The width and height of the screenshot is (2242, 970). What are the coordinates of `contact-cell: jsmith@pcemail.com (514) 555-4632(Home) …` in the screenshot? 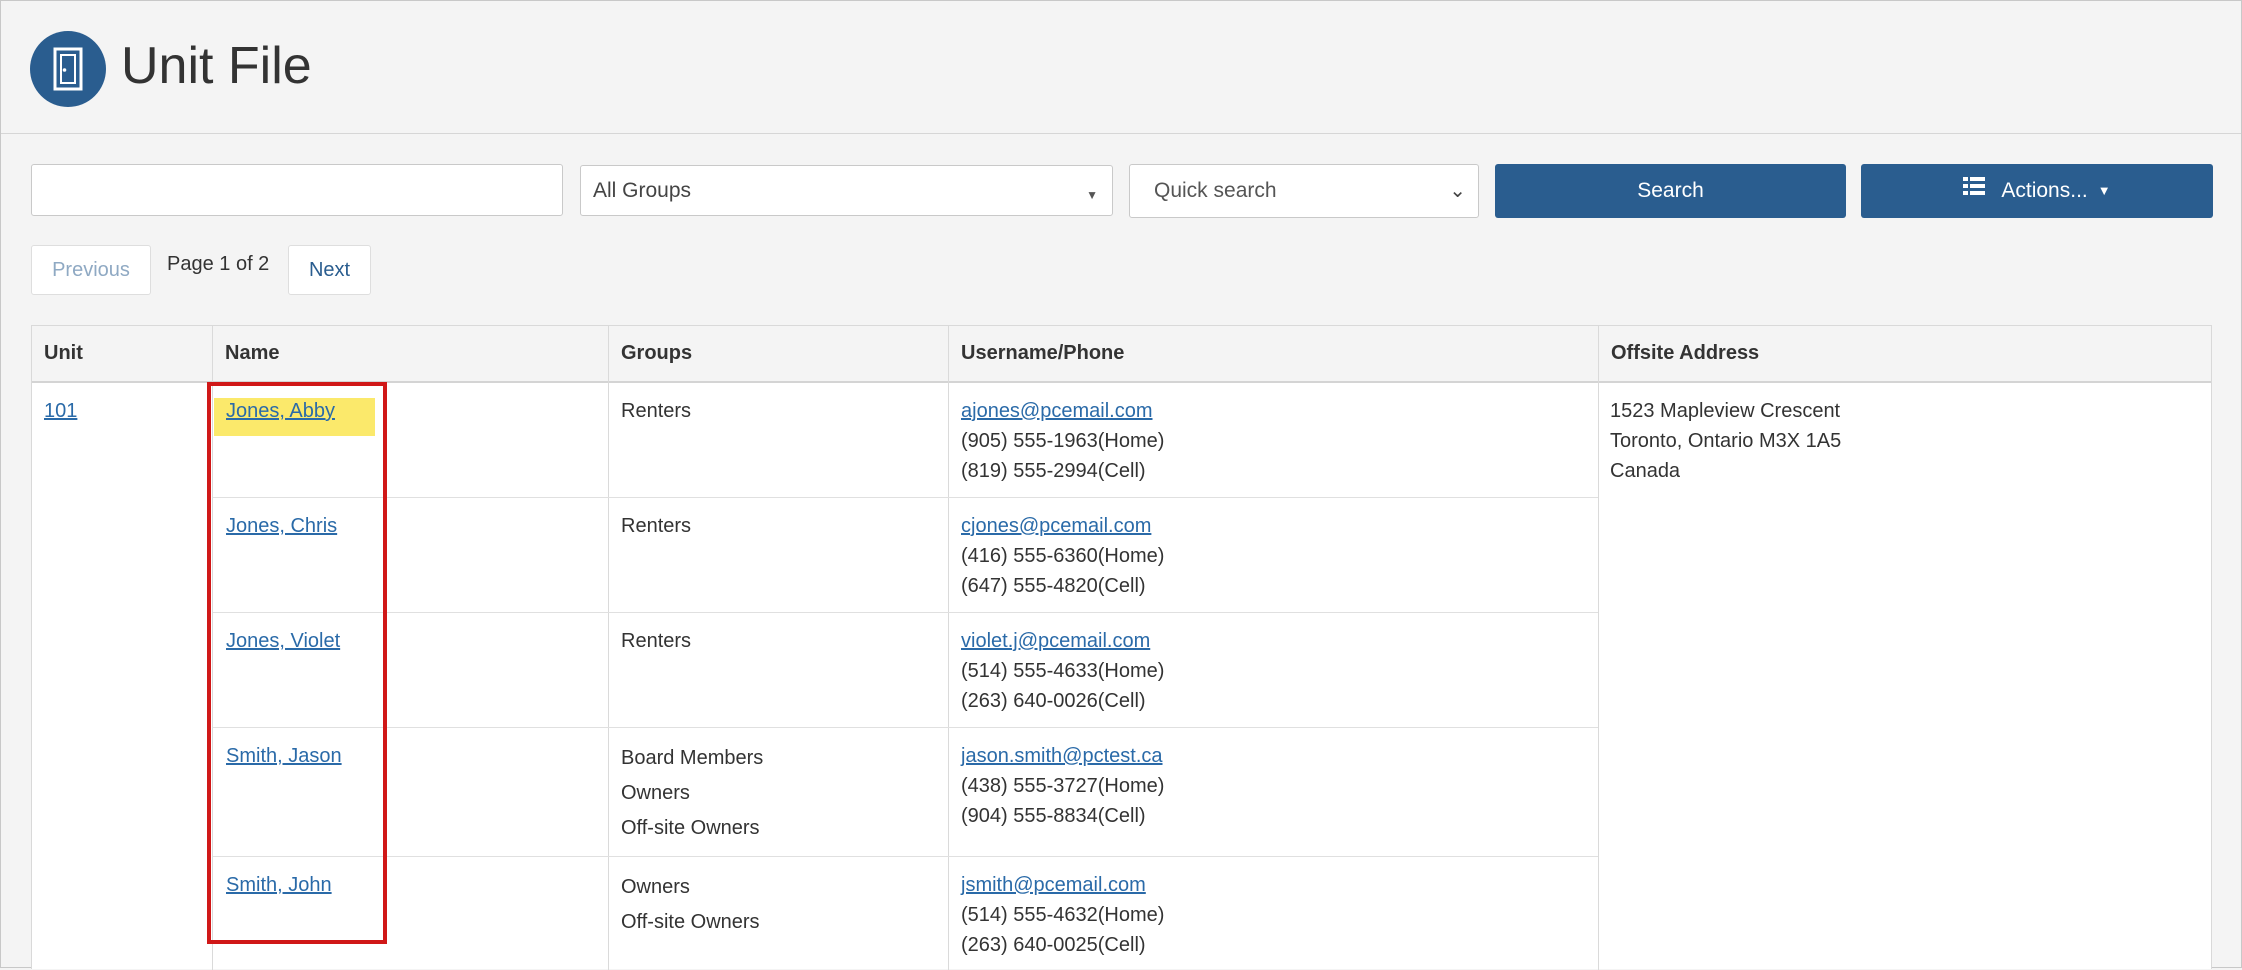 It's located at (1062, 915).